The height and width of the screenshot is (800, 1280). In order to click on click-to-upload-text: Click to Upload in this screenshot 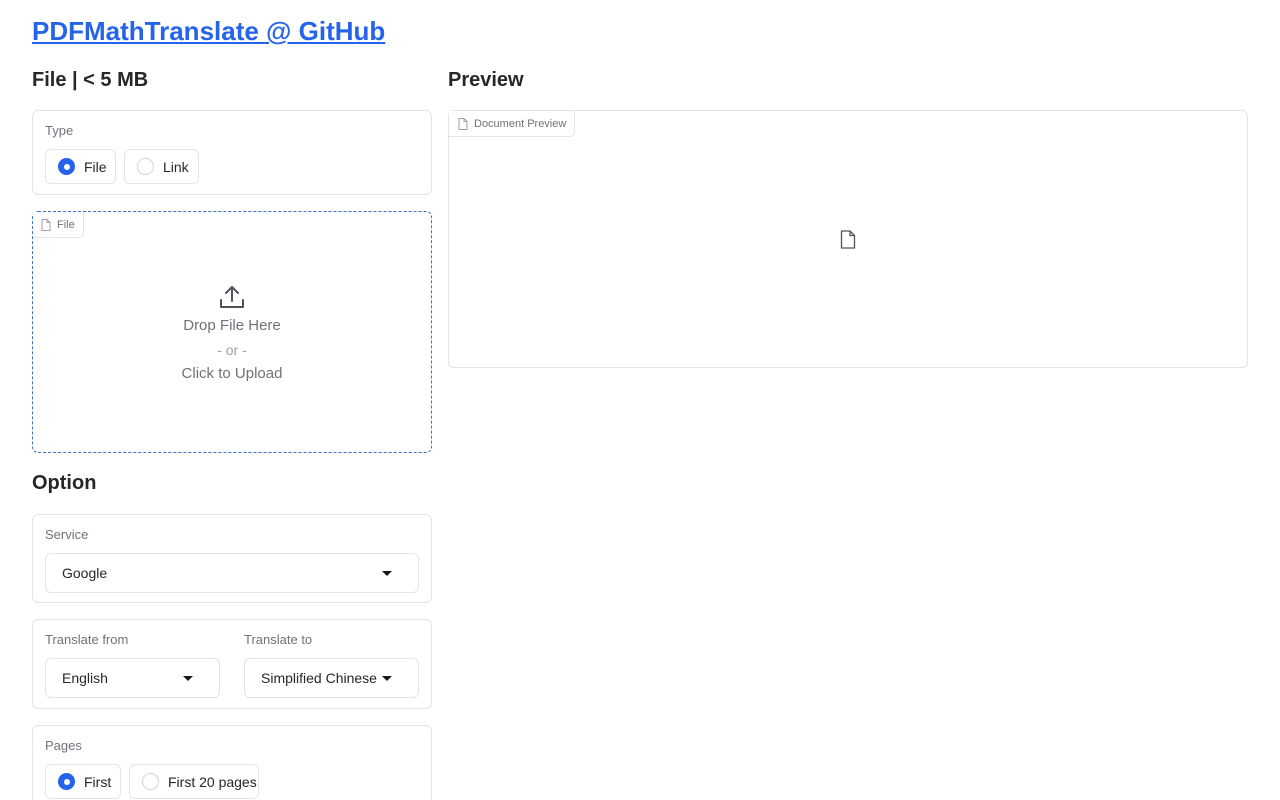, I will do `click(232, 374)`.